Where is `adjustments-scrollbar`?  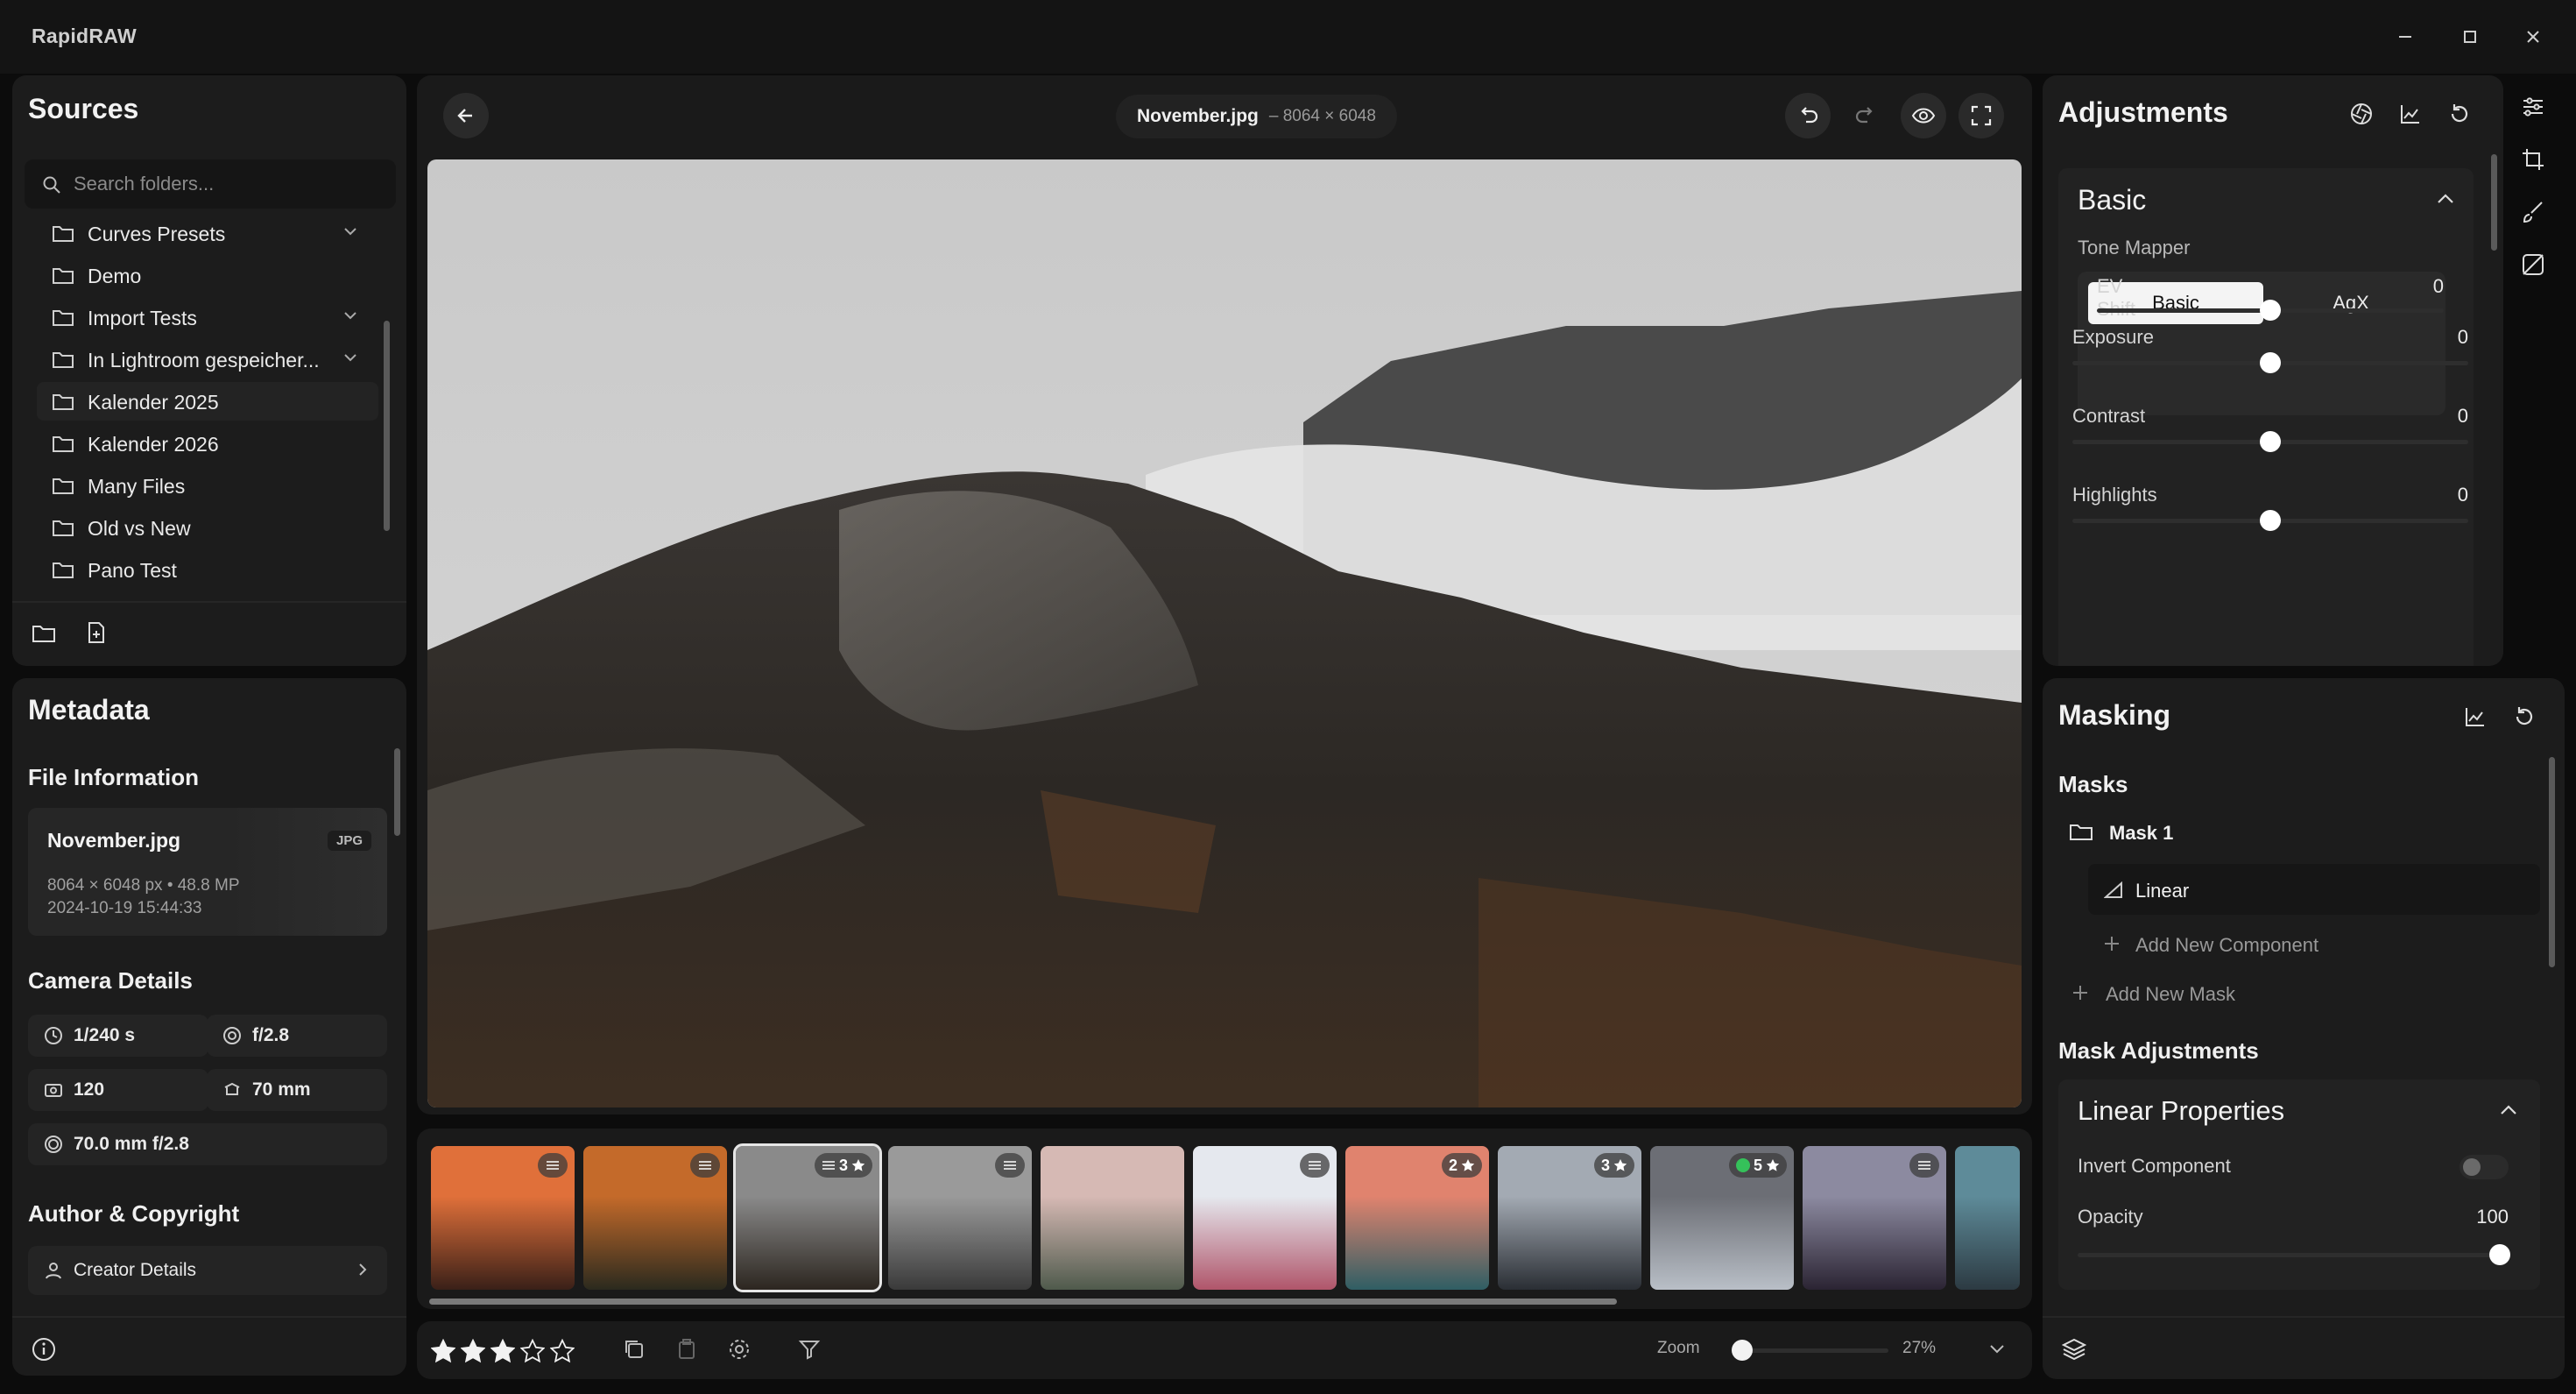 adjustments-scrollbar is located at coordinates (2494, 202).